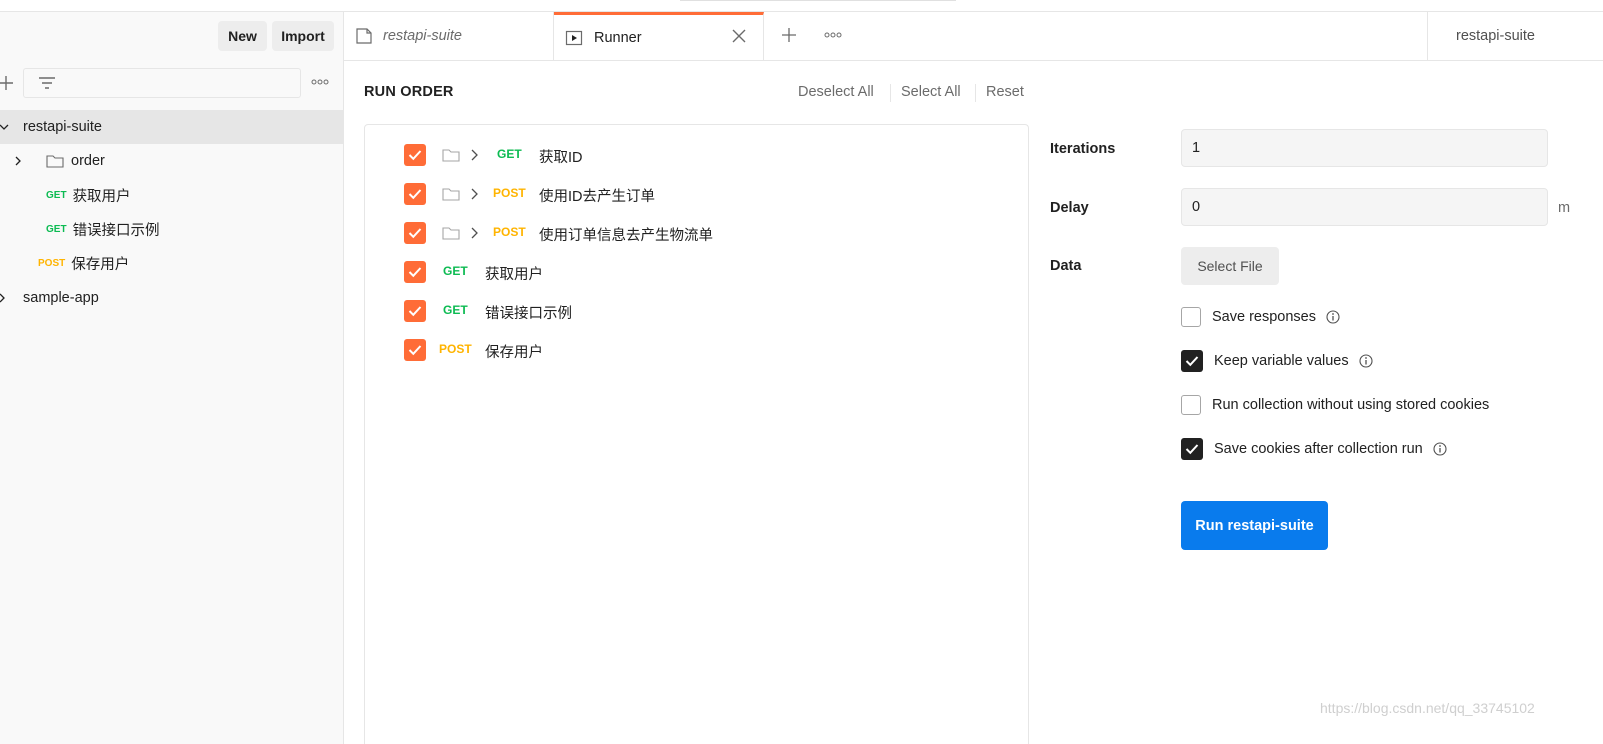 The image size is (1603, 744). I want to click on save-cookies-checkbox, so click(1192, 449).